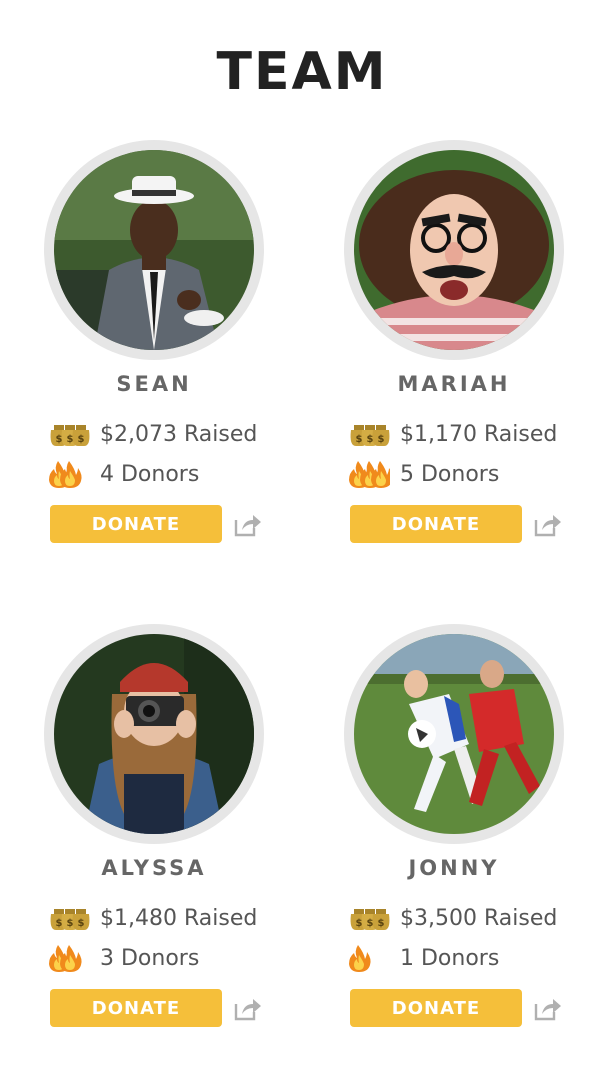 The width and height of the screenshot is (604, 1068). I want to click on raised-row: $ $ $ $1,170 Raised, so click(452, 434).